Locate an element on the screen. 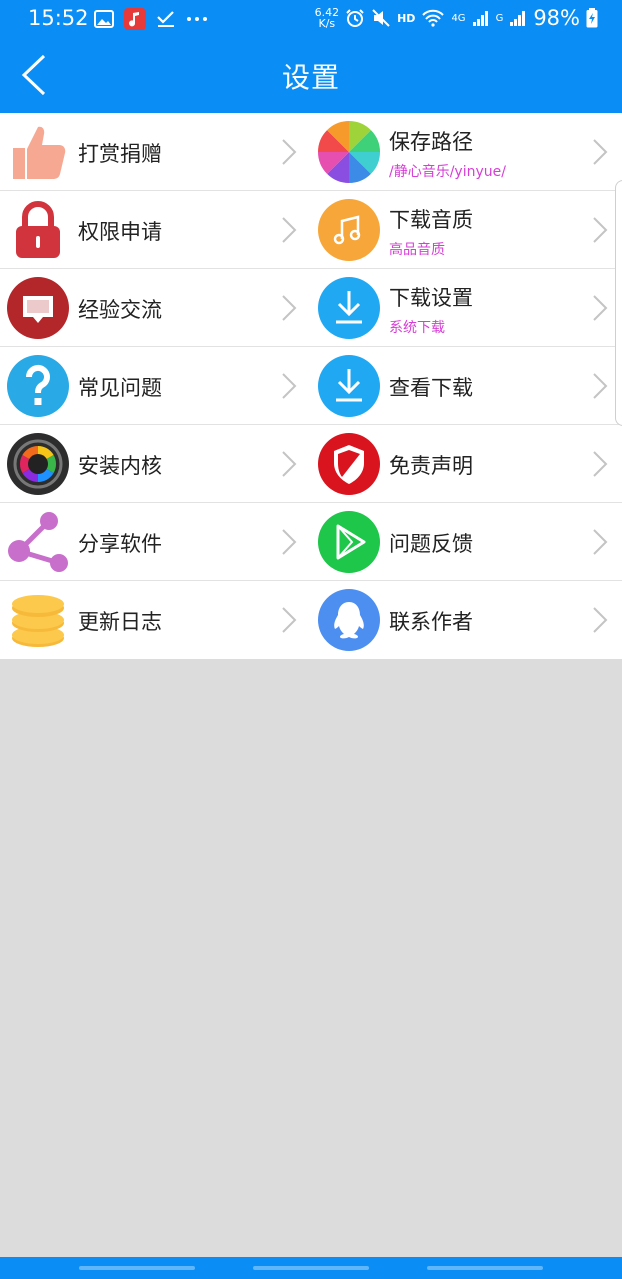 This screenshot has width=622, height=1279. setting-label: 下载音质 is located at coordinates (431, 220).